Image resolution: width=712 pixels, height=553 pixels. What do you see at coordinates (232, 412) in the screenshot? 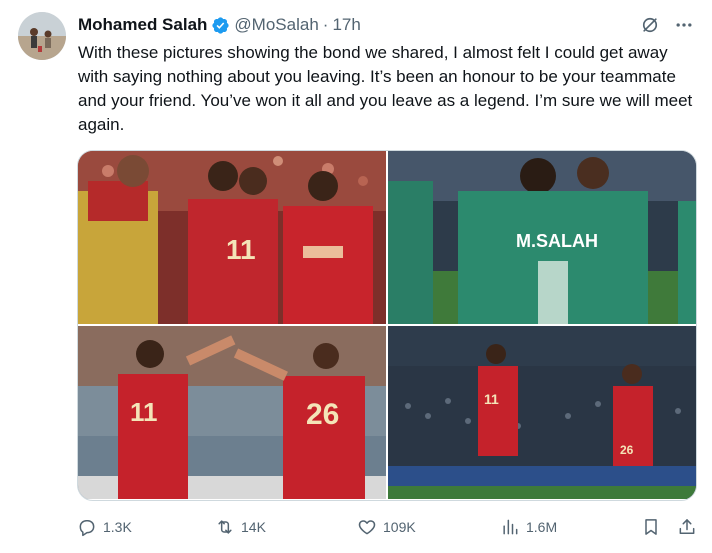
I see `photo-high-five: 11 26` at bounding box center [232, 412].